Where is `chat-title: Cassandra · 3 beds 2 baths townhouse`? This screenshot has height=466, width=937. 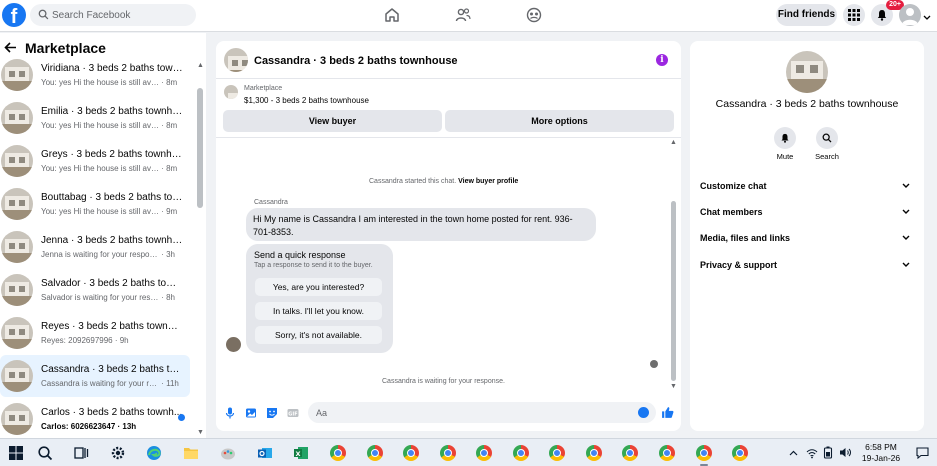 chat-title: Cassandra · 3 beds 2 baths townhouse is located at coordinates (356, 61).